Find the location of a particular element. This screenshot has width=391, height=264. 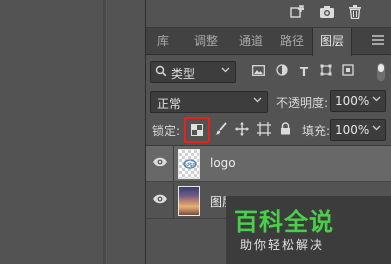

opacity-field: 100% is located at coordinates (358, 101).